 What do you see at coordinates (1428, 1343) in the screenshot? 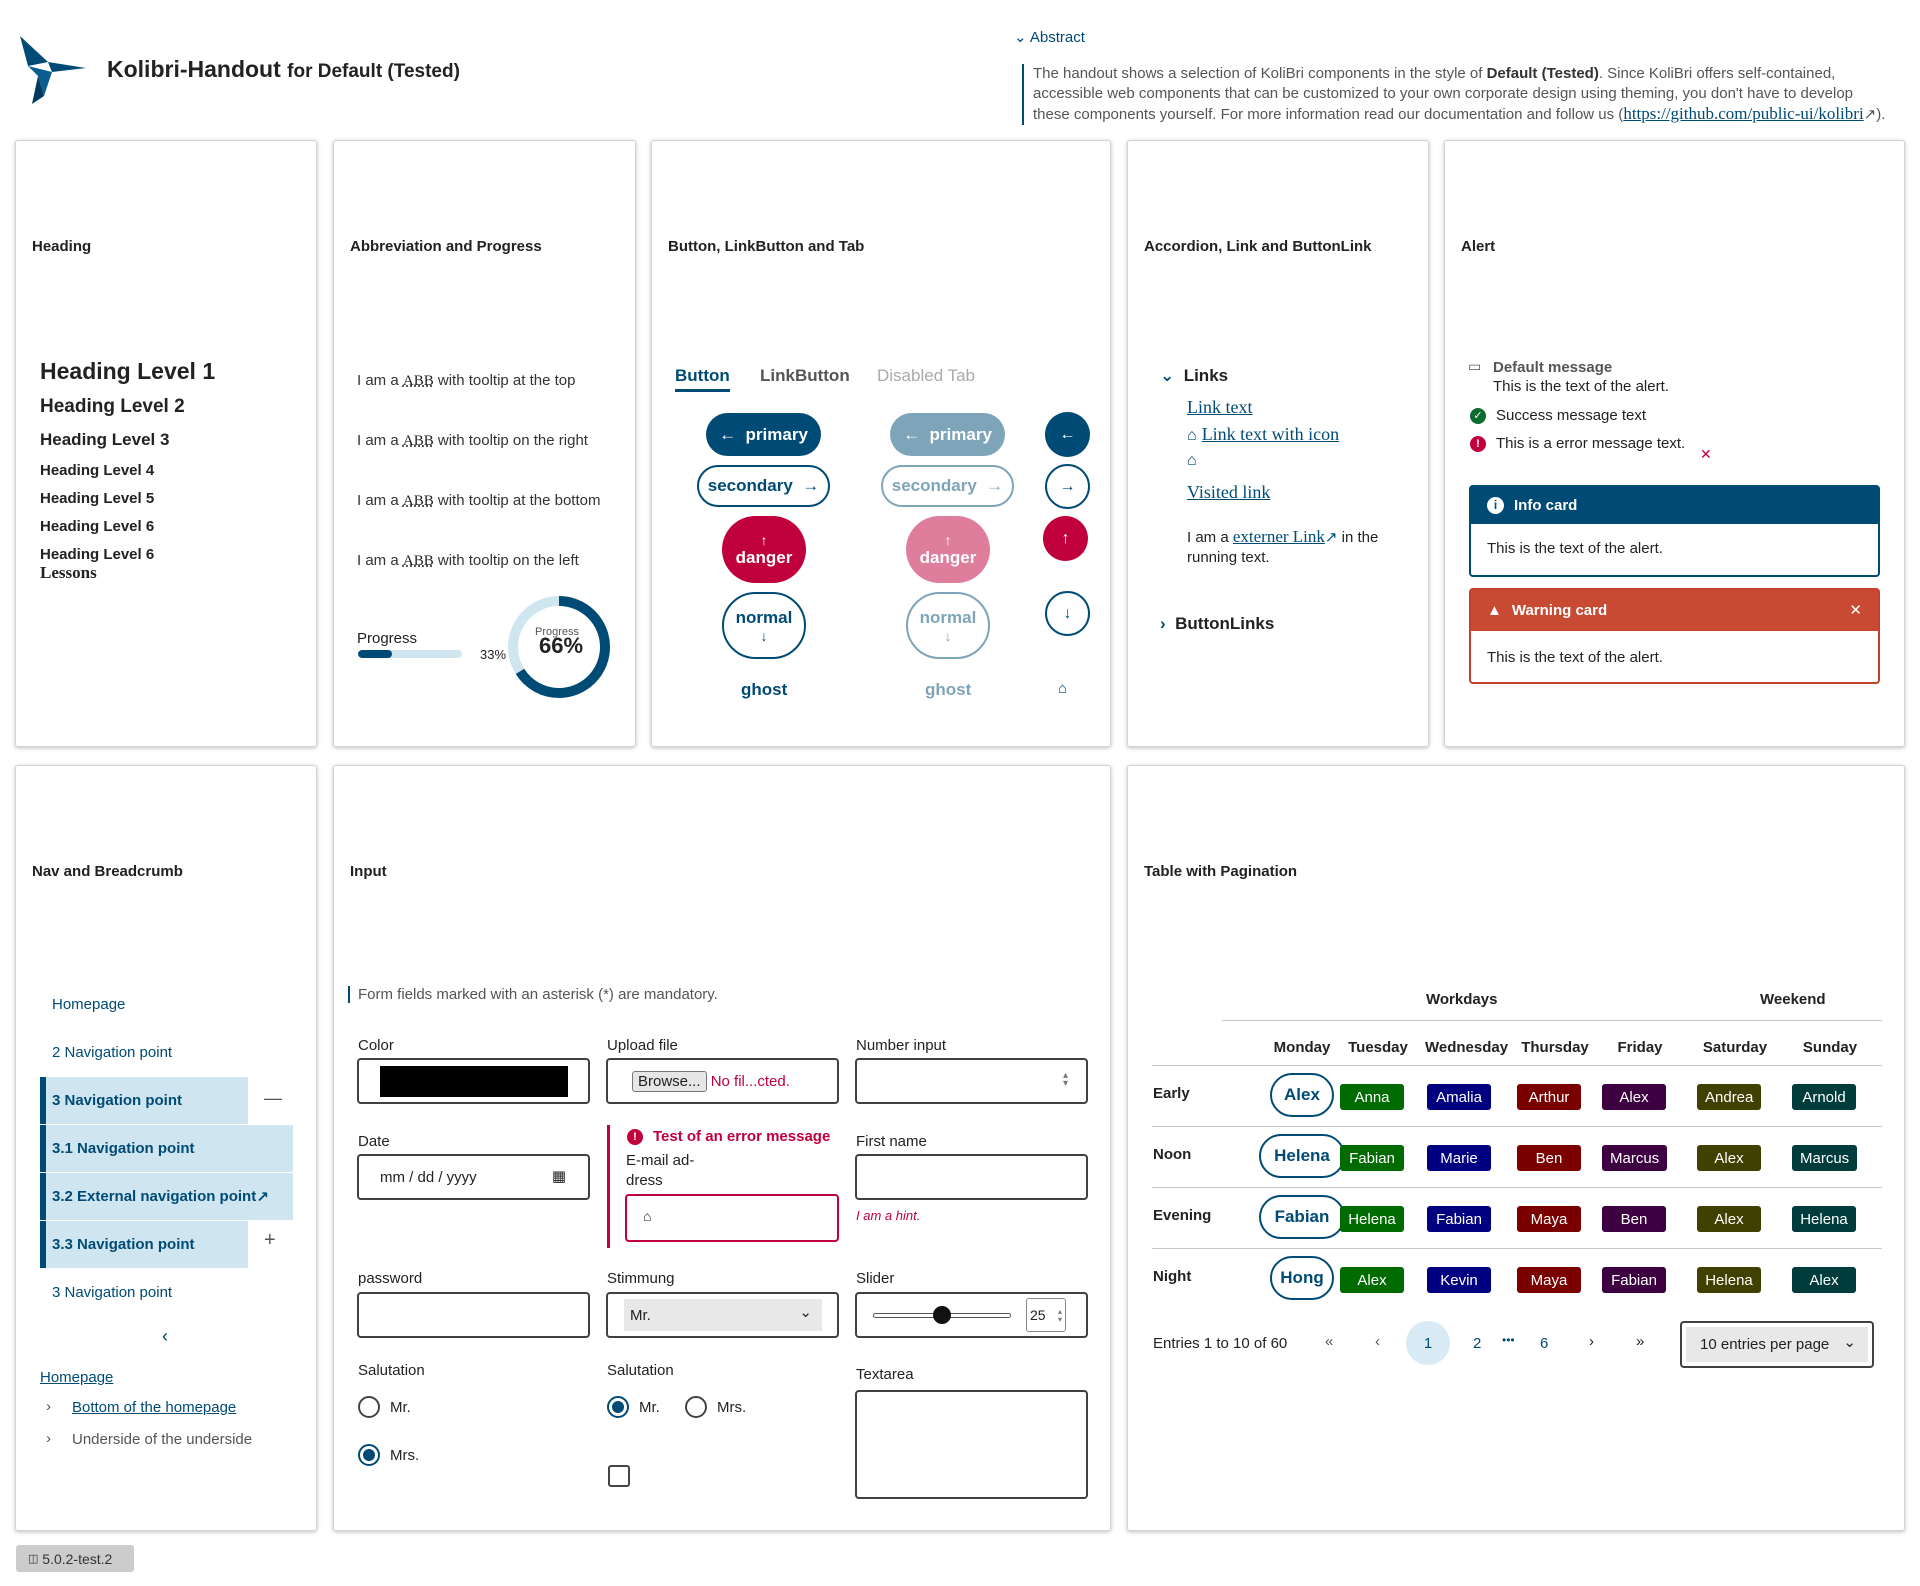
I see `page-1-current: 1` at bounding box center [1428, 1343].